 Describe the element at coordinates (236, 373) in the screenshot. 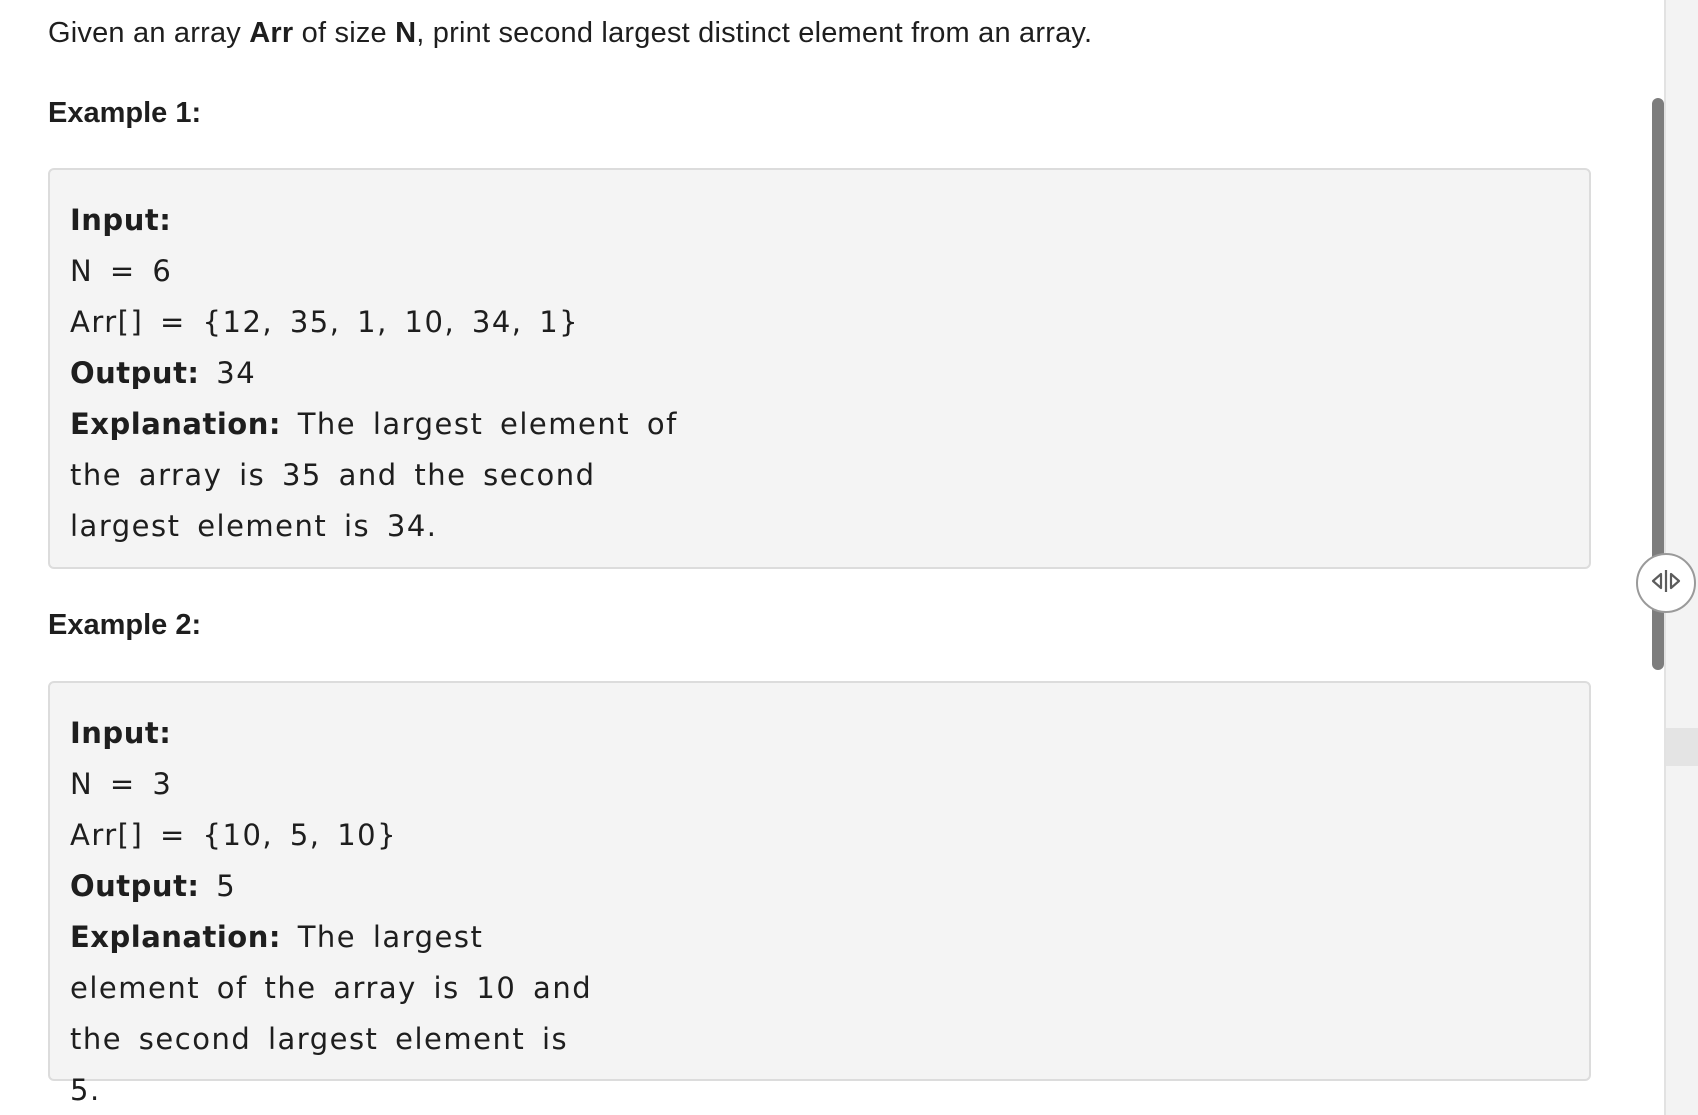

I see `example-1-output-value: 34` at that location.